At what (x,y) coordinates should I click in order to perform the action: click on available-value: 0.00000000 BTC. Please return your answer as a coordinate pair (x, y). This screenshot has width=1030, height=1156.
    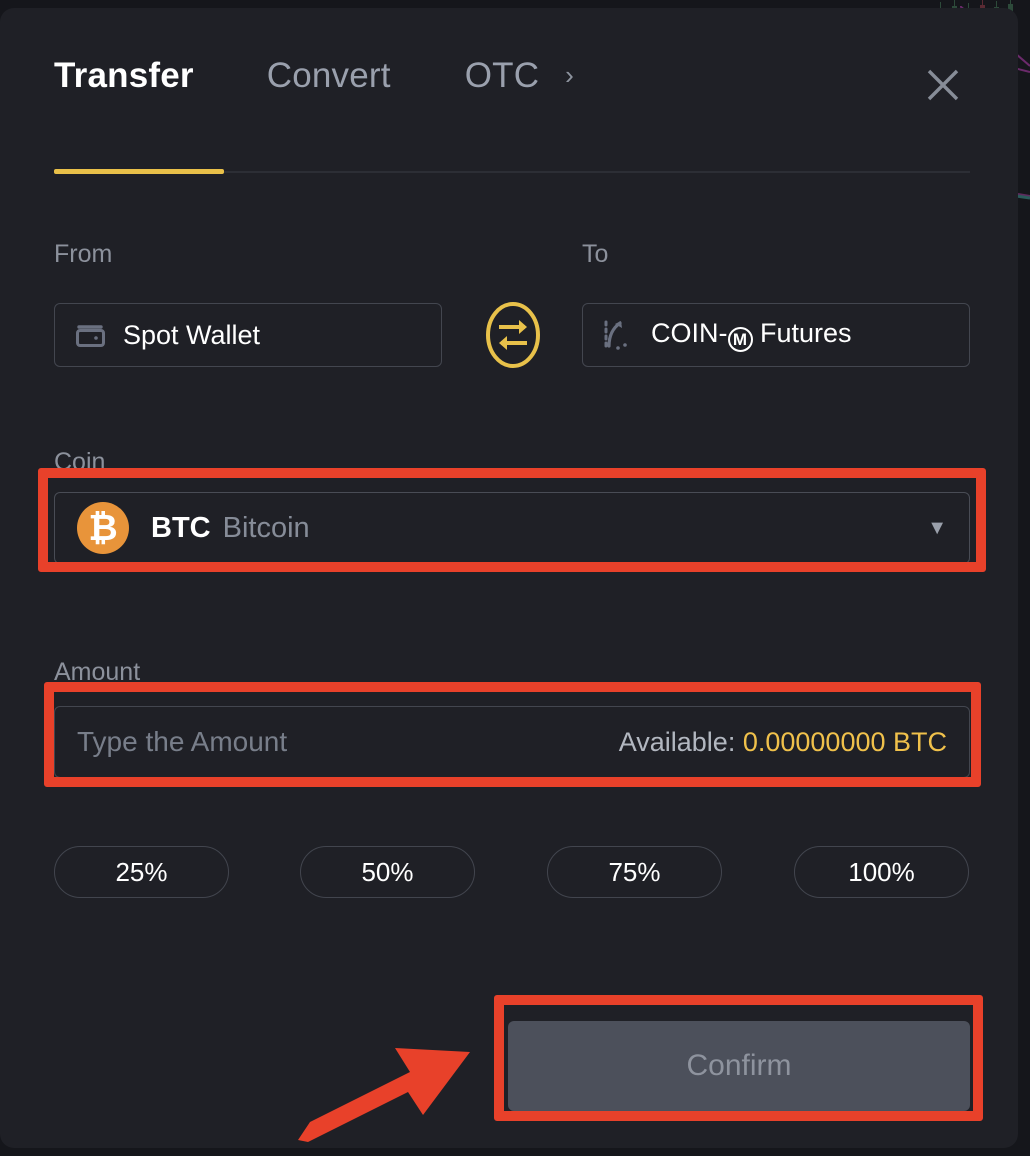
    Looking at the image, I should click on (844, 741).